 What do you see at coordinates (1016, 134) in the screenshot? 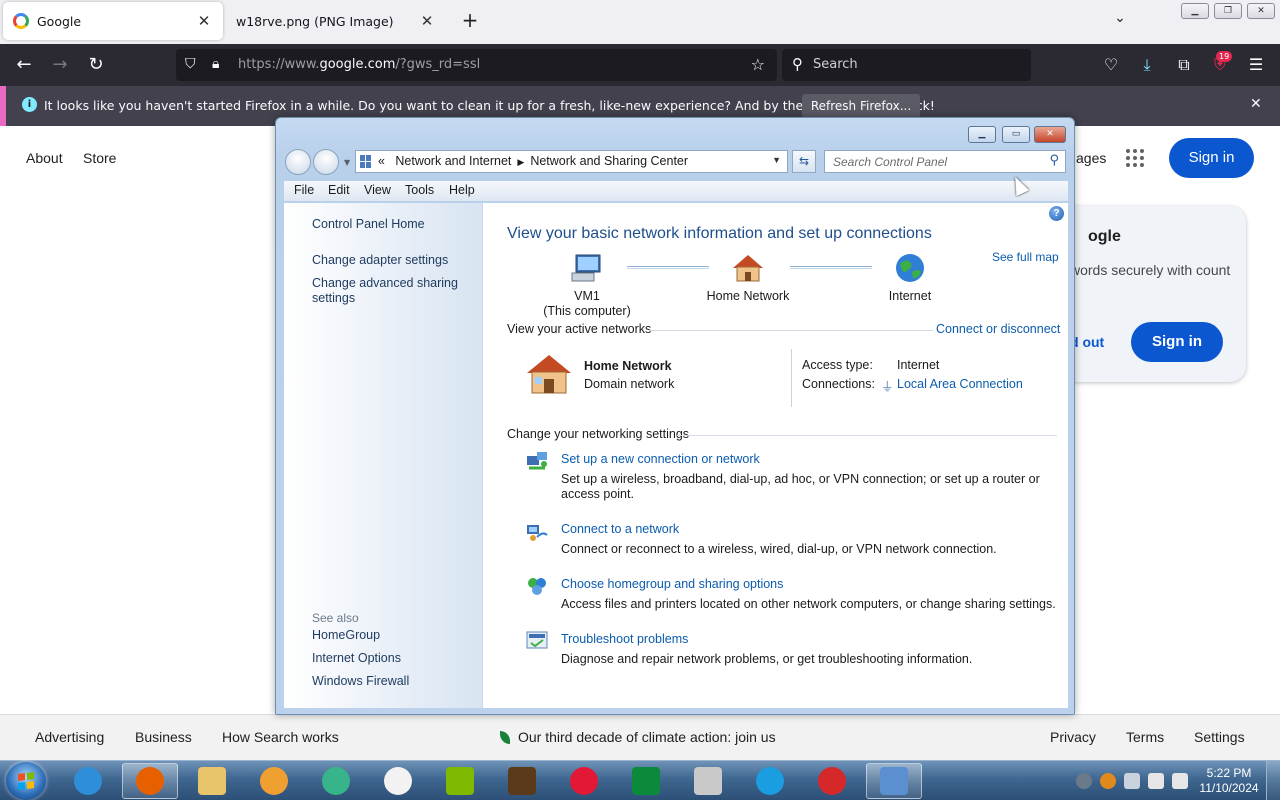
I see `cp-maximize-icon: ▭` at bounding box center [1016, 134].